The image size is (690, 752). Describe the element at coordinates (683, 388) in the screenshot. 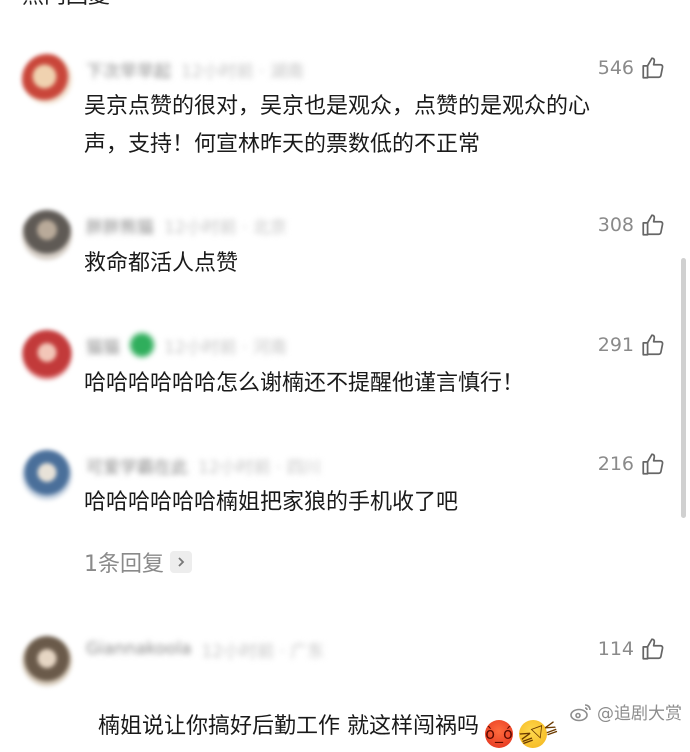

I see `scrollbar` at that location.